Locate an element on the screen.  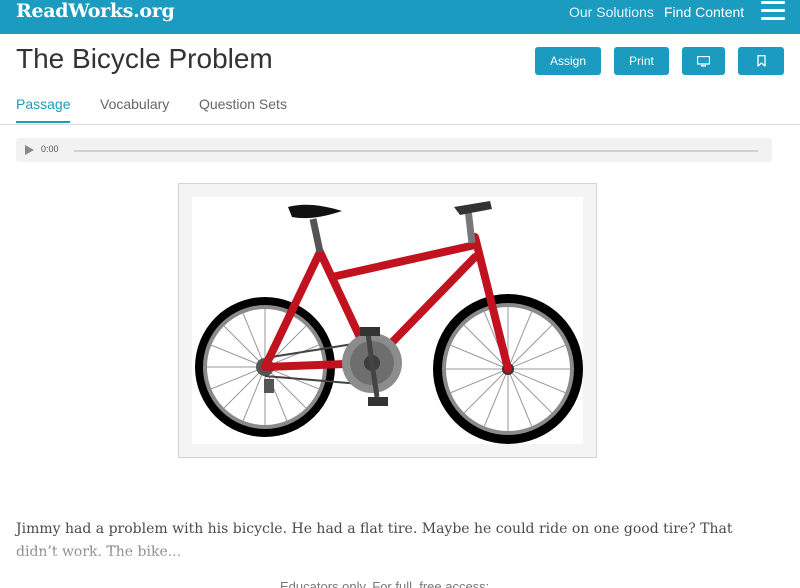
educators-access-note: Educators only. For full, free access: is located at coordinates (385, 583).